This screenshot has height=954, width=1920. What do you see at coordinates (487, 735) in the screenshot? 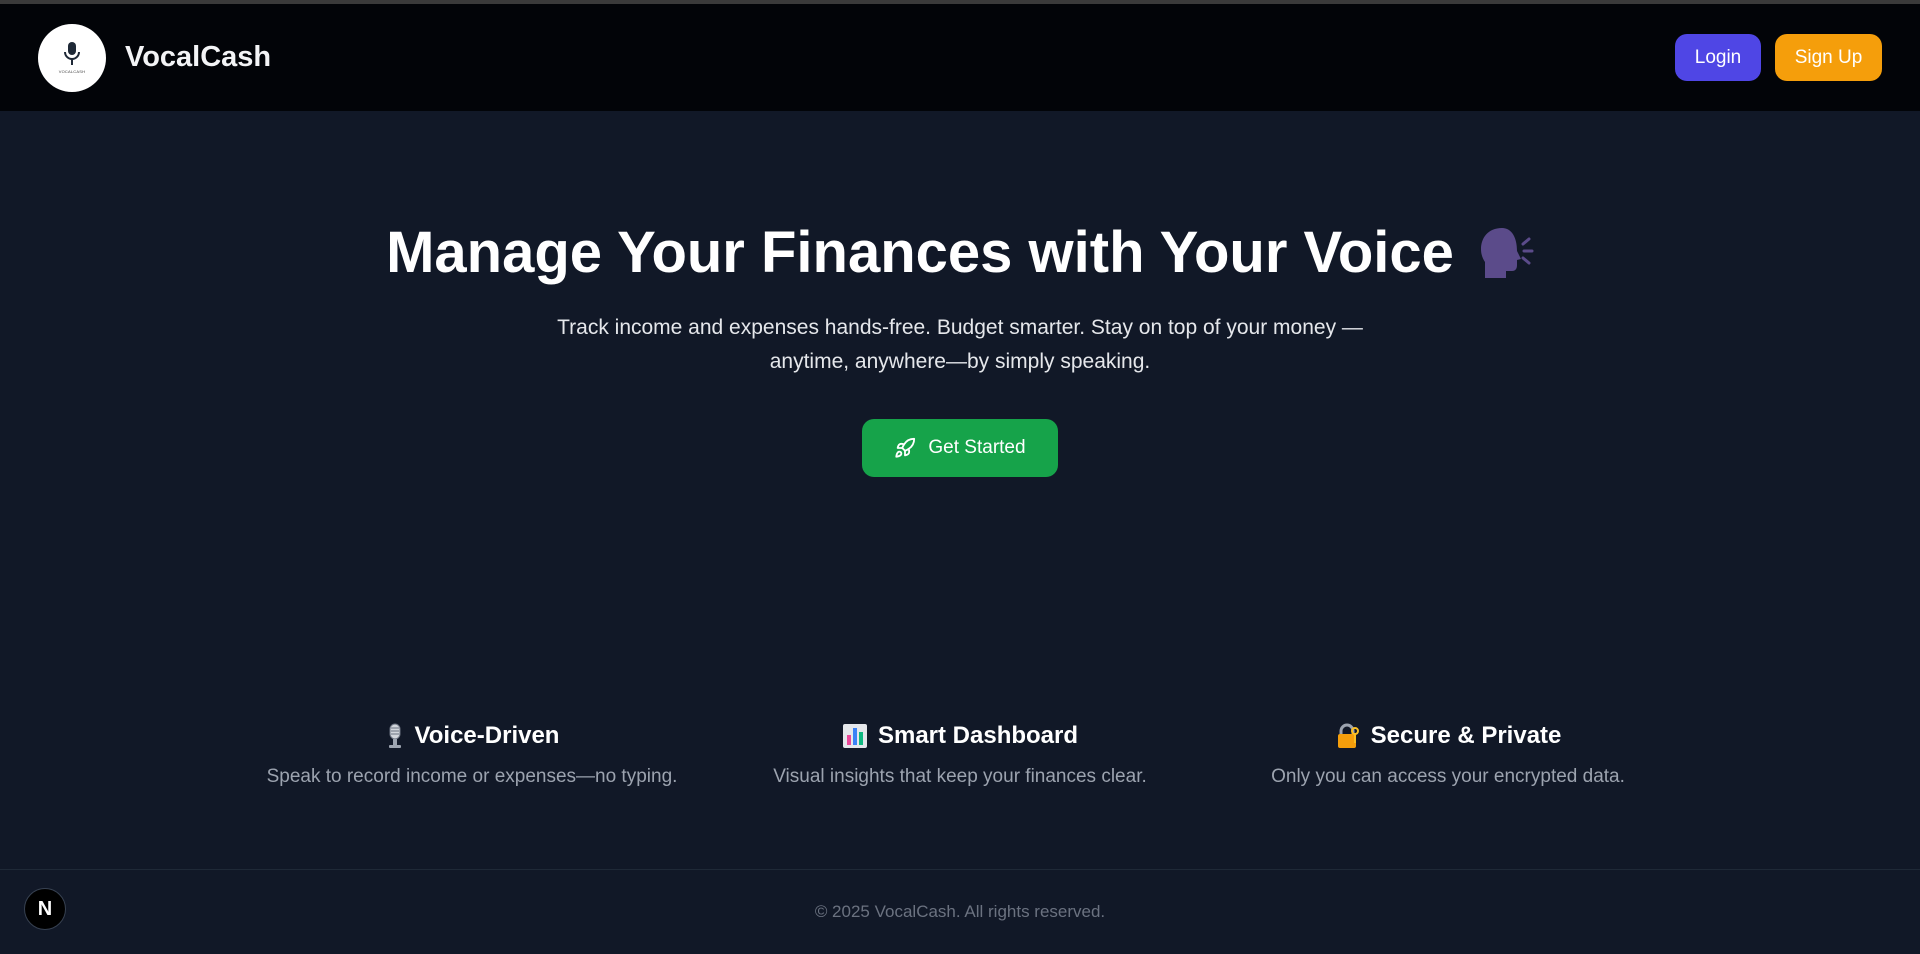
I see `feature-title: Voice-Driven` at bounding box center [487, 735].